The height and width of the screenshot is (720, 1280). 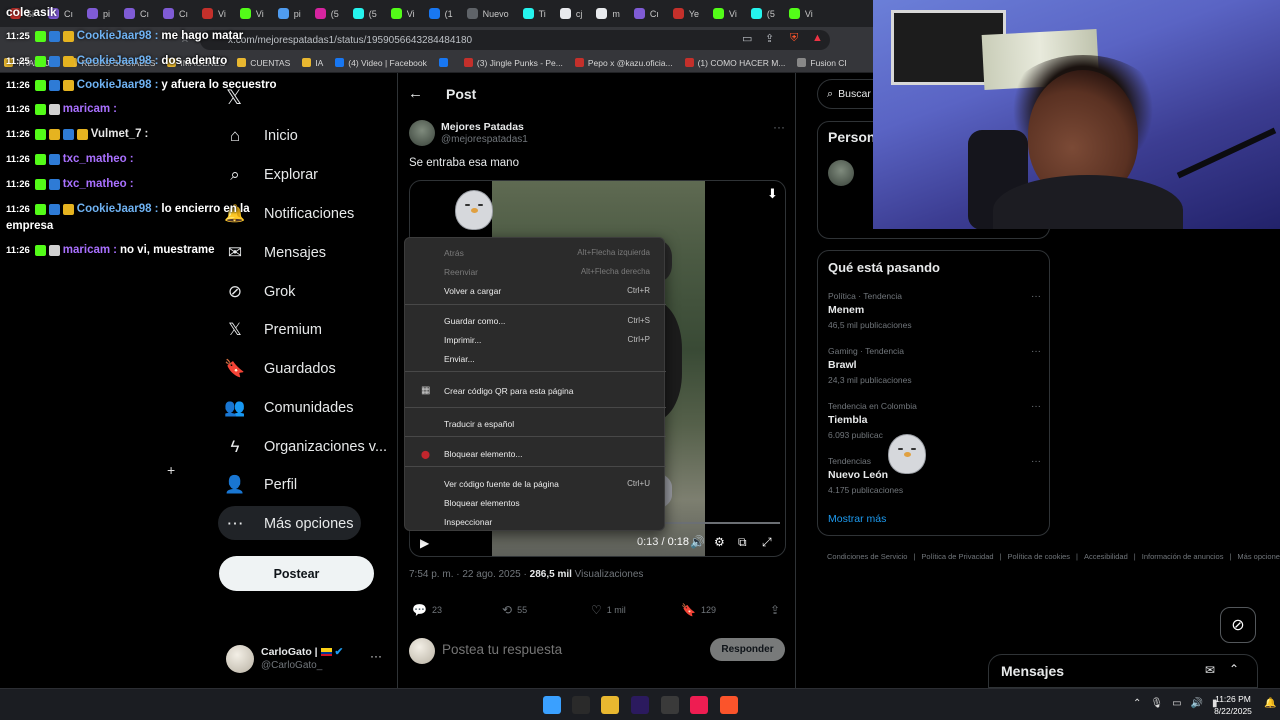 I want to click on back-arrow-icon: ←, so click(x=415, y=93).